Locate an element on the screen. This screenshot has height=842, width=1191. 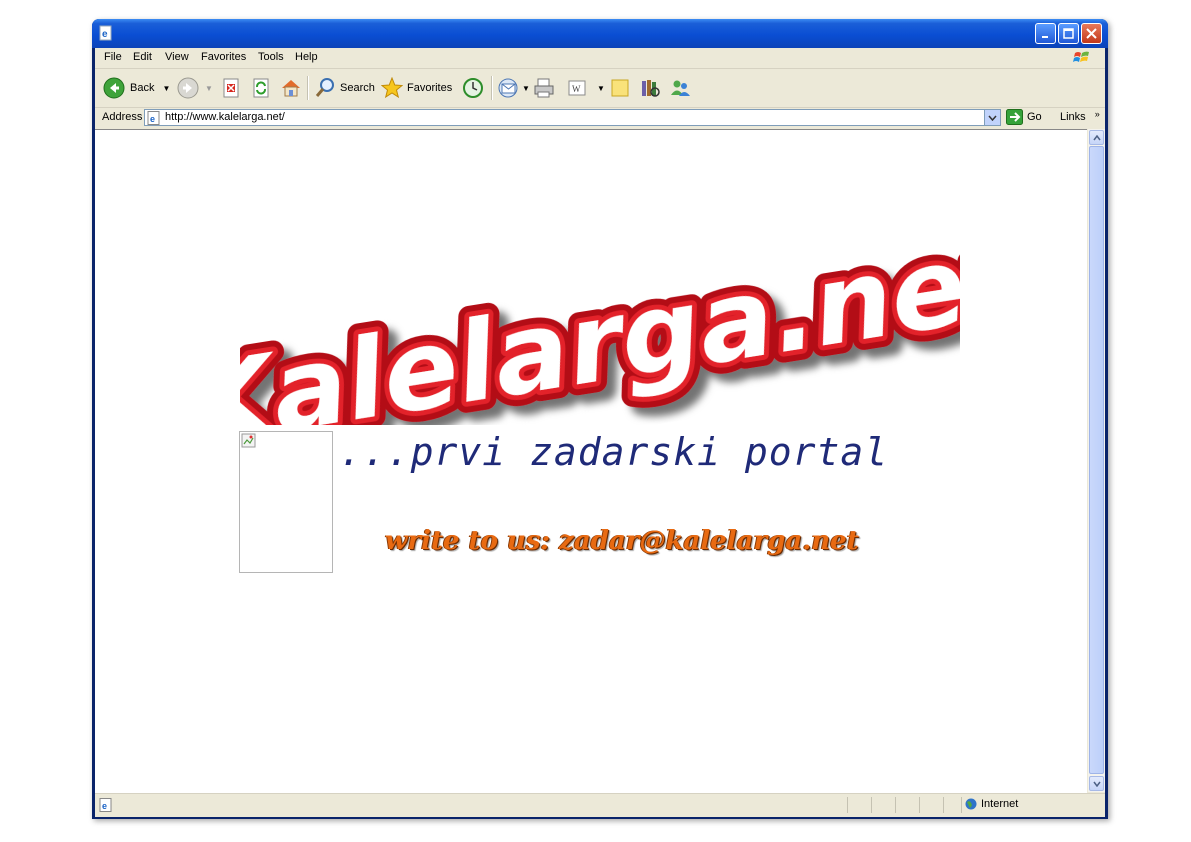
address-input: e http://www.kalelarga.net/ is located at coordinates (572, 117).